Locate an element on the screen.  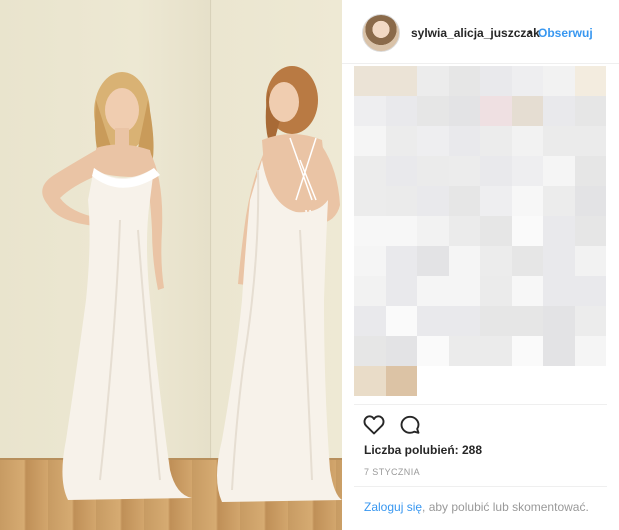
post-date: 7 stycznia is located at coordinates (392, 472).